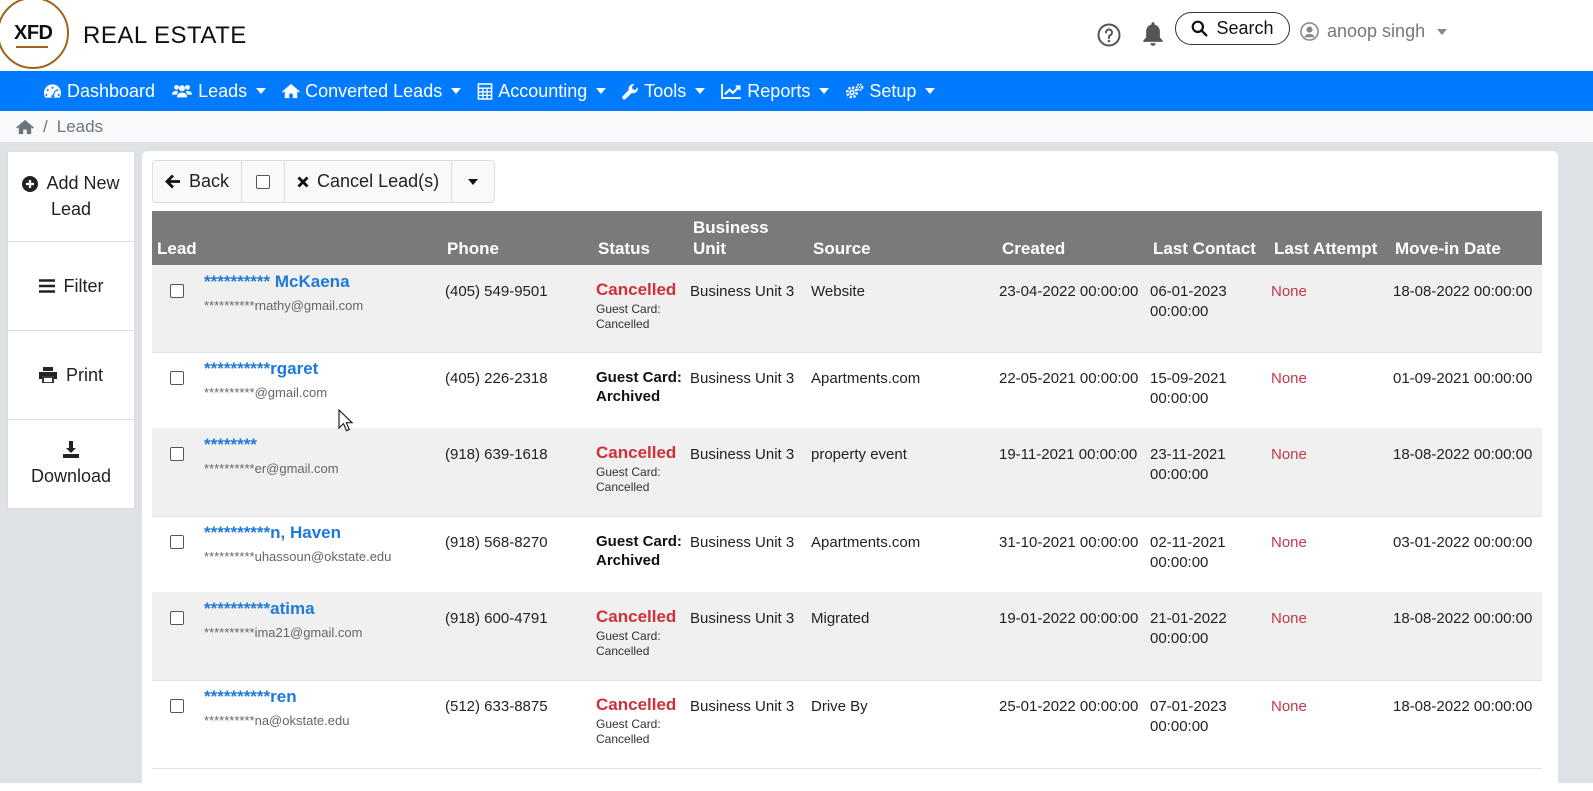 Image resolution: width=1593 pixels, height=791 pixels. What do you see at coordinates (1109, 35) in the screenshot?
I see `help-icon` at bounding box center [1109, 35].